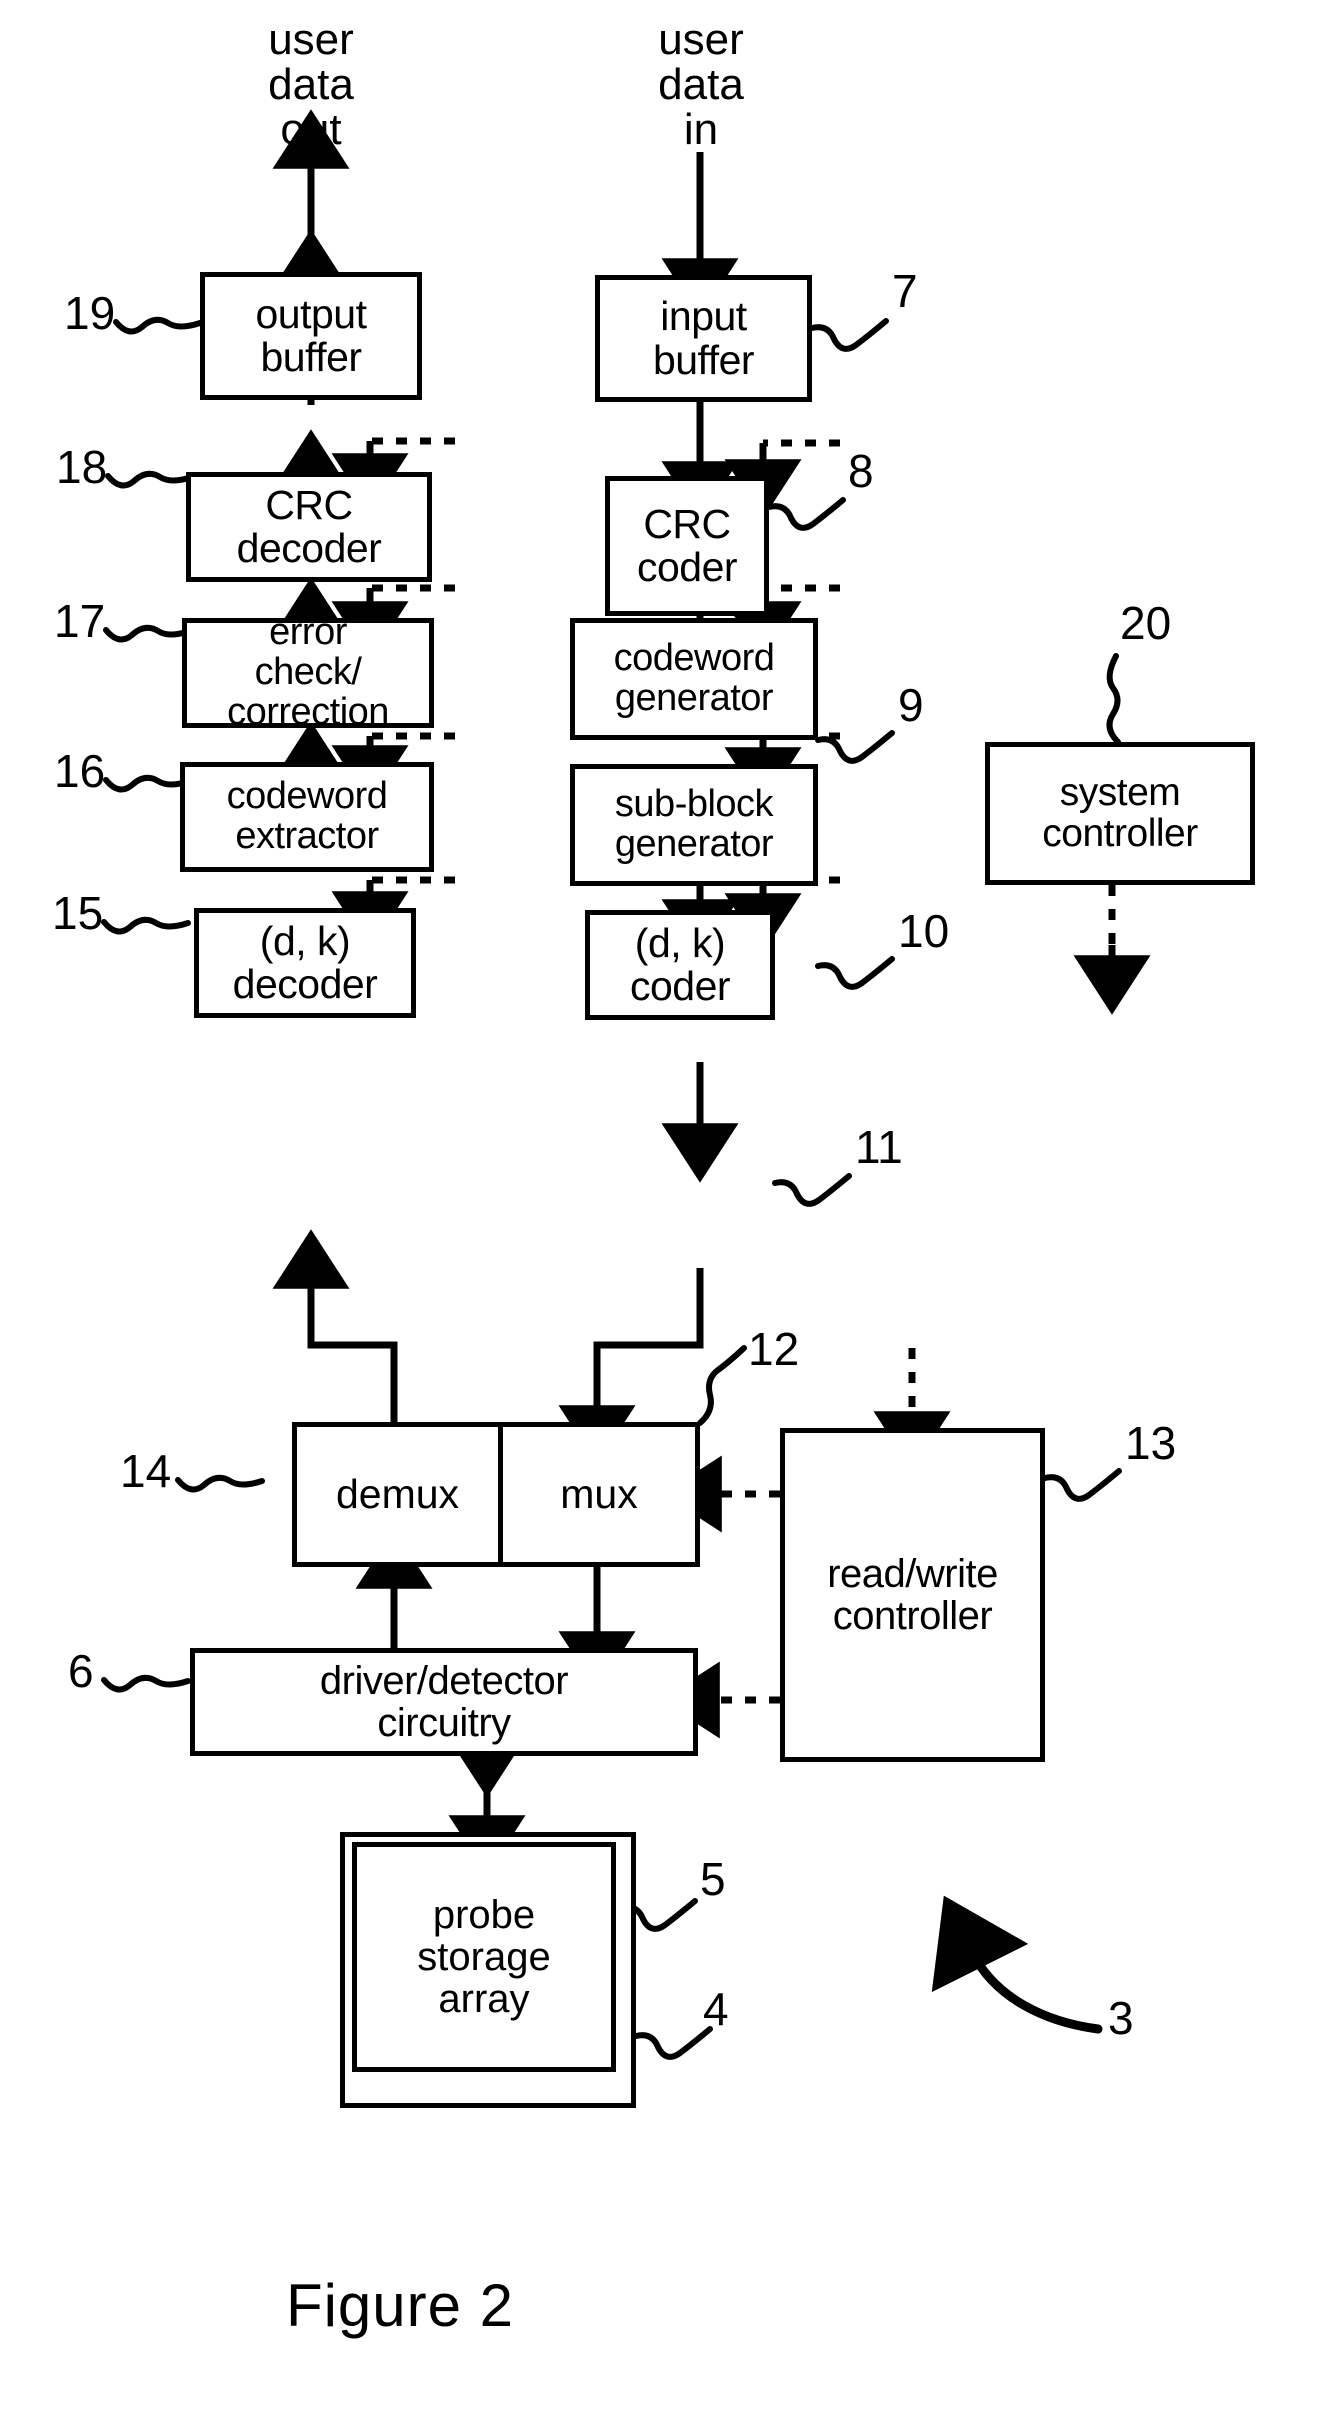 This screenshot has width=1329, height=2415. Describe the element at coordinates (879, 1147) in the screenshot. I see `ref-number-11: 11` at that location.